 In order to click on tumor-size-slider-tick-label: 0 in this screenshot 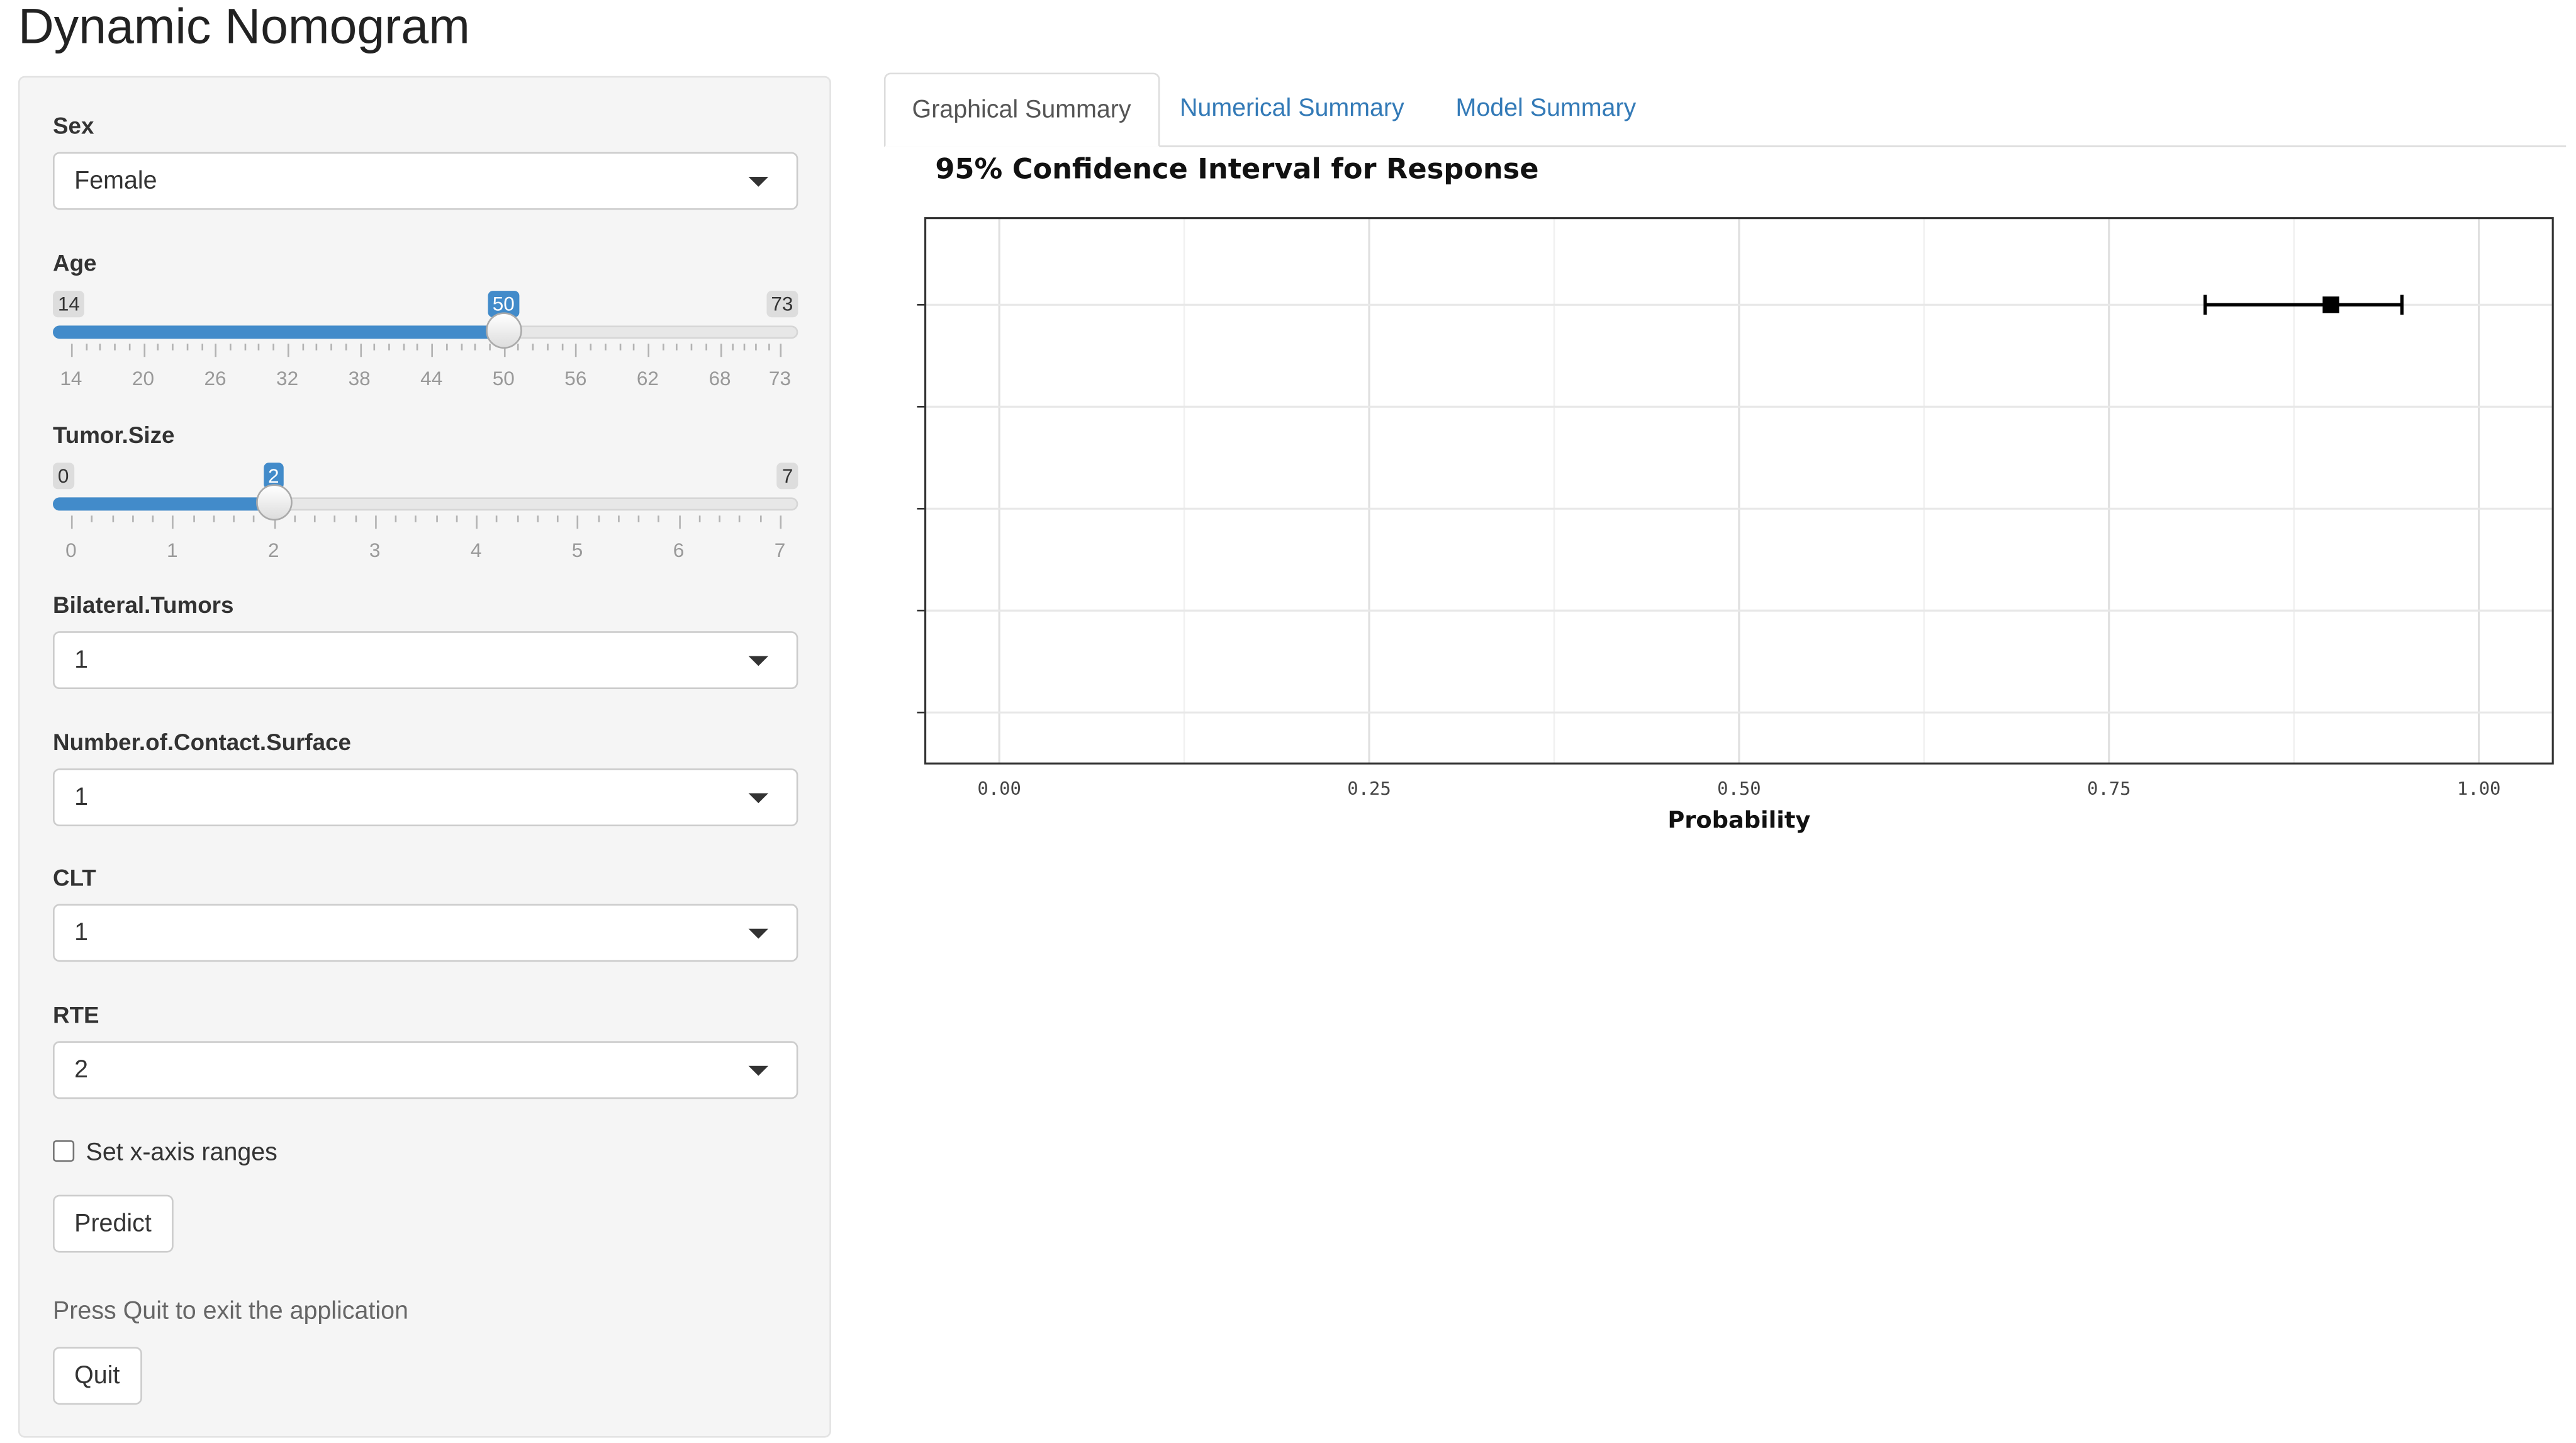, I will do `click(71, 550)`.